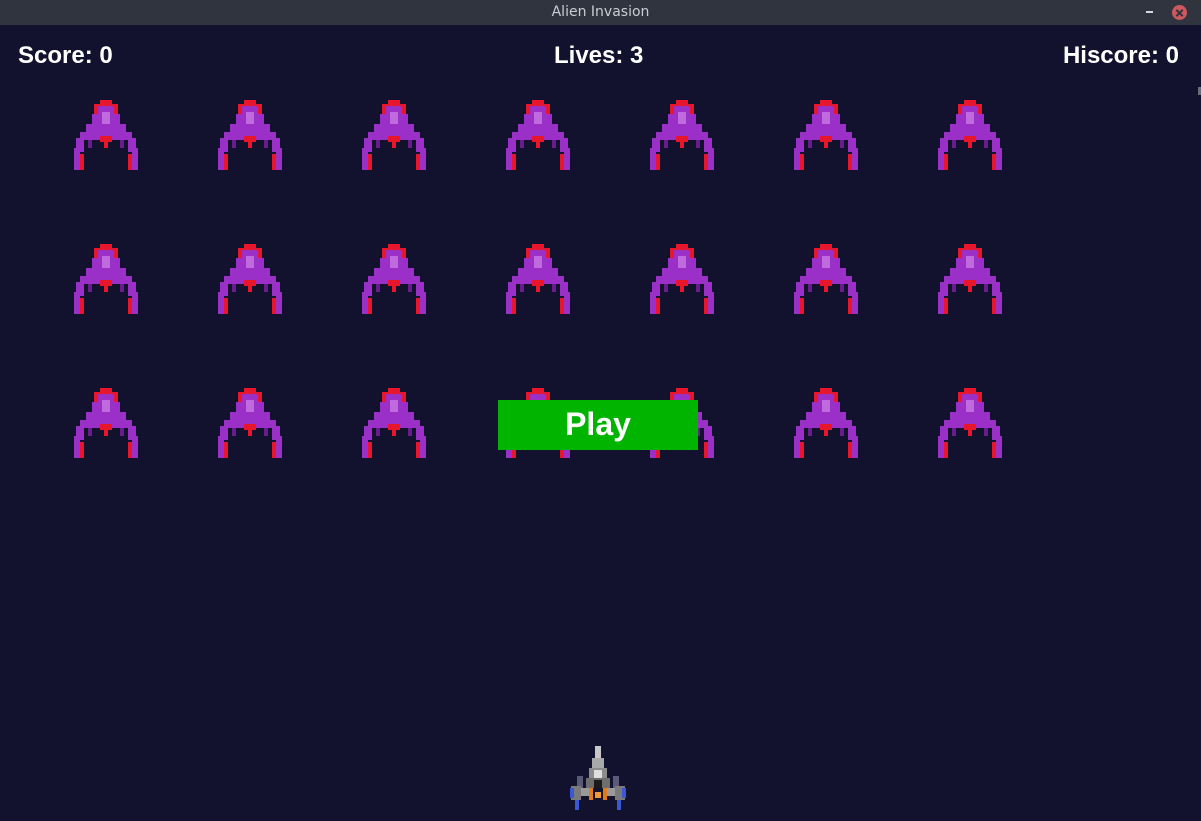 Image resolution: width=1201 pixels, height=821 pixels. Describe the element at coordinates (65, 55) in the screenshot. I see `score-label: Score: 0` at that location.